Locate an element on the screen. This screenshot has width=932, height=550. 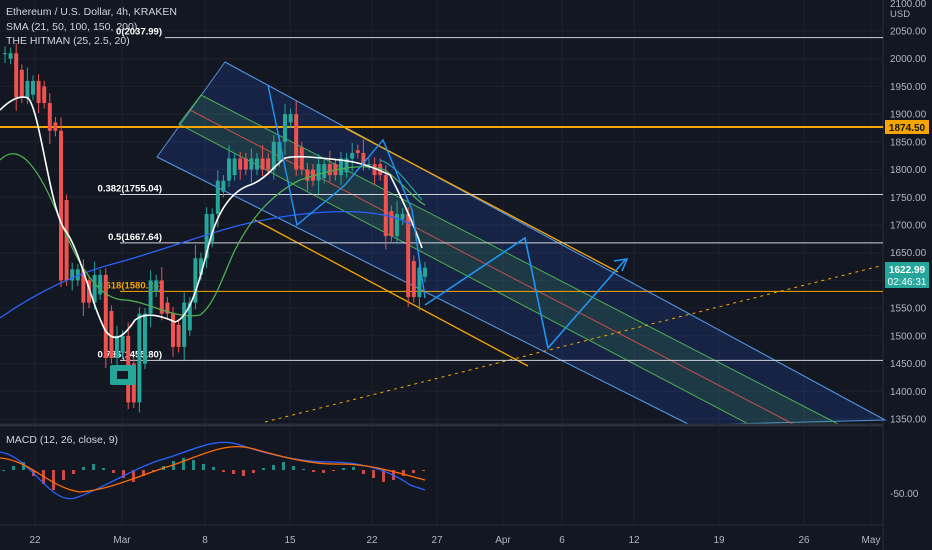
price-tick-label: 1500.00 is located at coordinates (908, 336).